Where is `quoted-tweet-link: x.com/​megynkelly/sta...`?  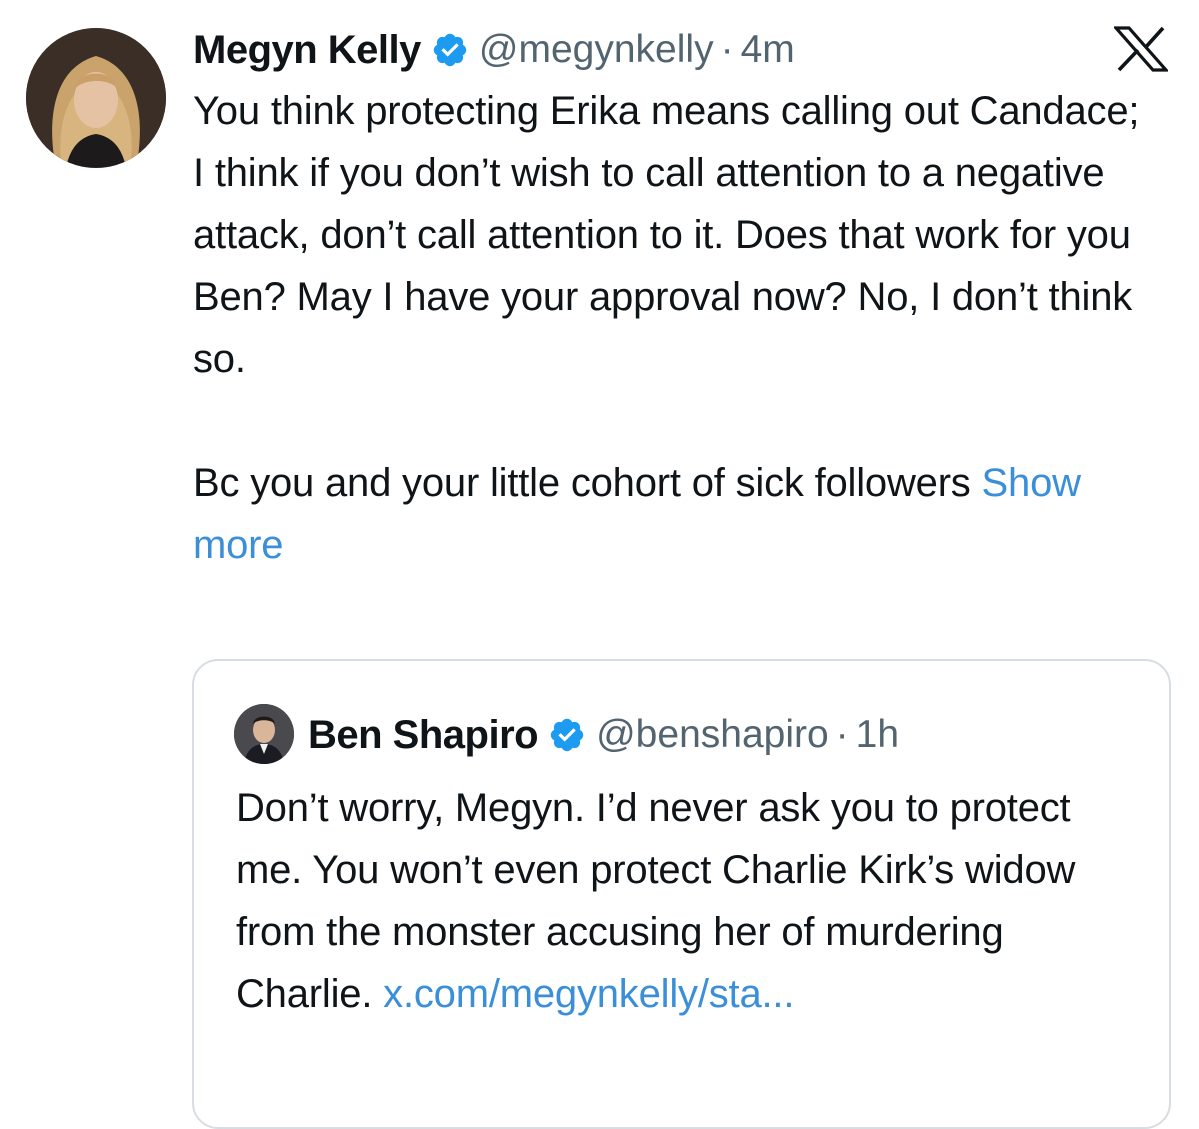
quoted-tweet-link: x.com/​megynkelly/sta... is located at coordinates (588, 994).